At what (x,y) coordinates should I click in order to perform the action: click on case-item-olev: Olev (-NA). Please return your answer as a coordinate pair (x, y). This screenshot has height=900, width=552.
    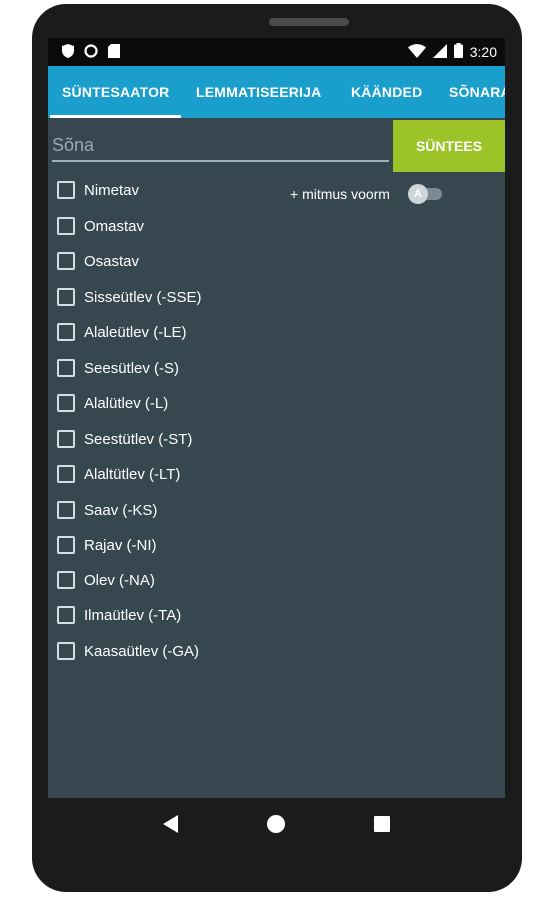
    Looking at the image, I should click on (106, 580).